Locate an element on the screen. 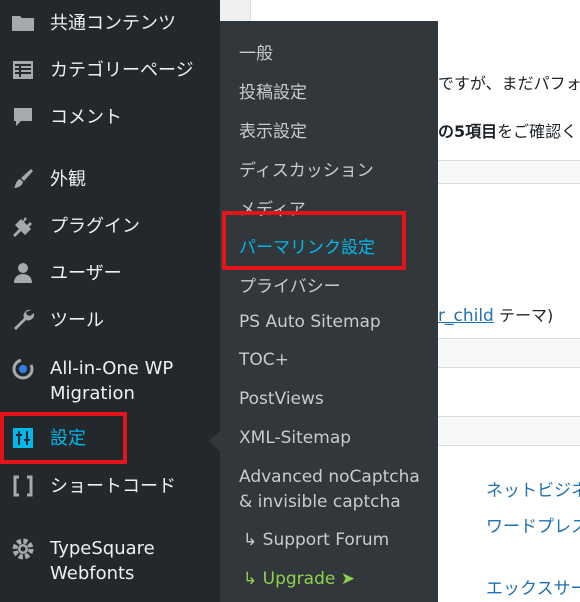 The height and width of the screenshot is (602, 580). submenu-item-toc: TOC+ is located at coordinates (264, 360).